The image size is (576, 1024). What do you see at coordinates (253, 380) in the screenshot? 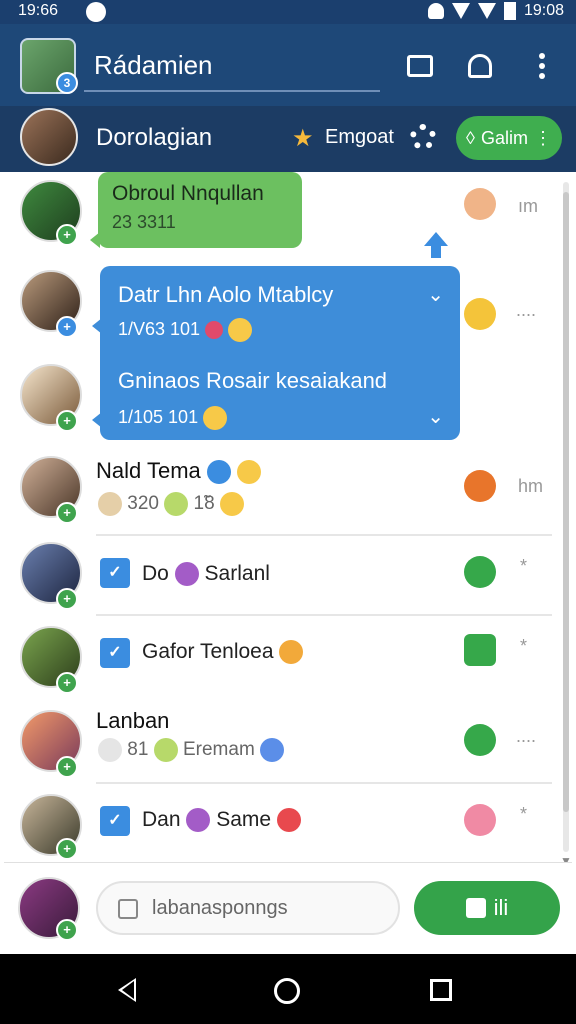
I see `bubble-message: Gninaos Rosair kesaiakand` at bounding box center [253, 380].